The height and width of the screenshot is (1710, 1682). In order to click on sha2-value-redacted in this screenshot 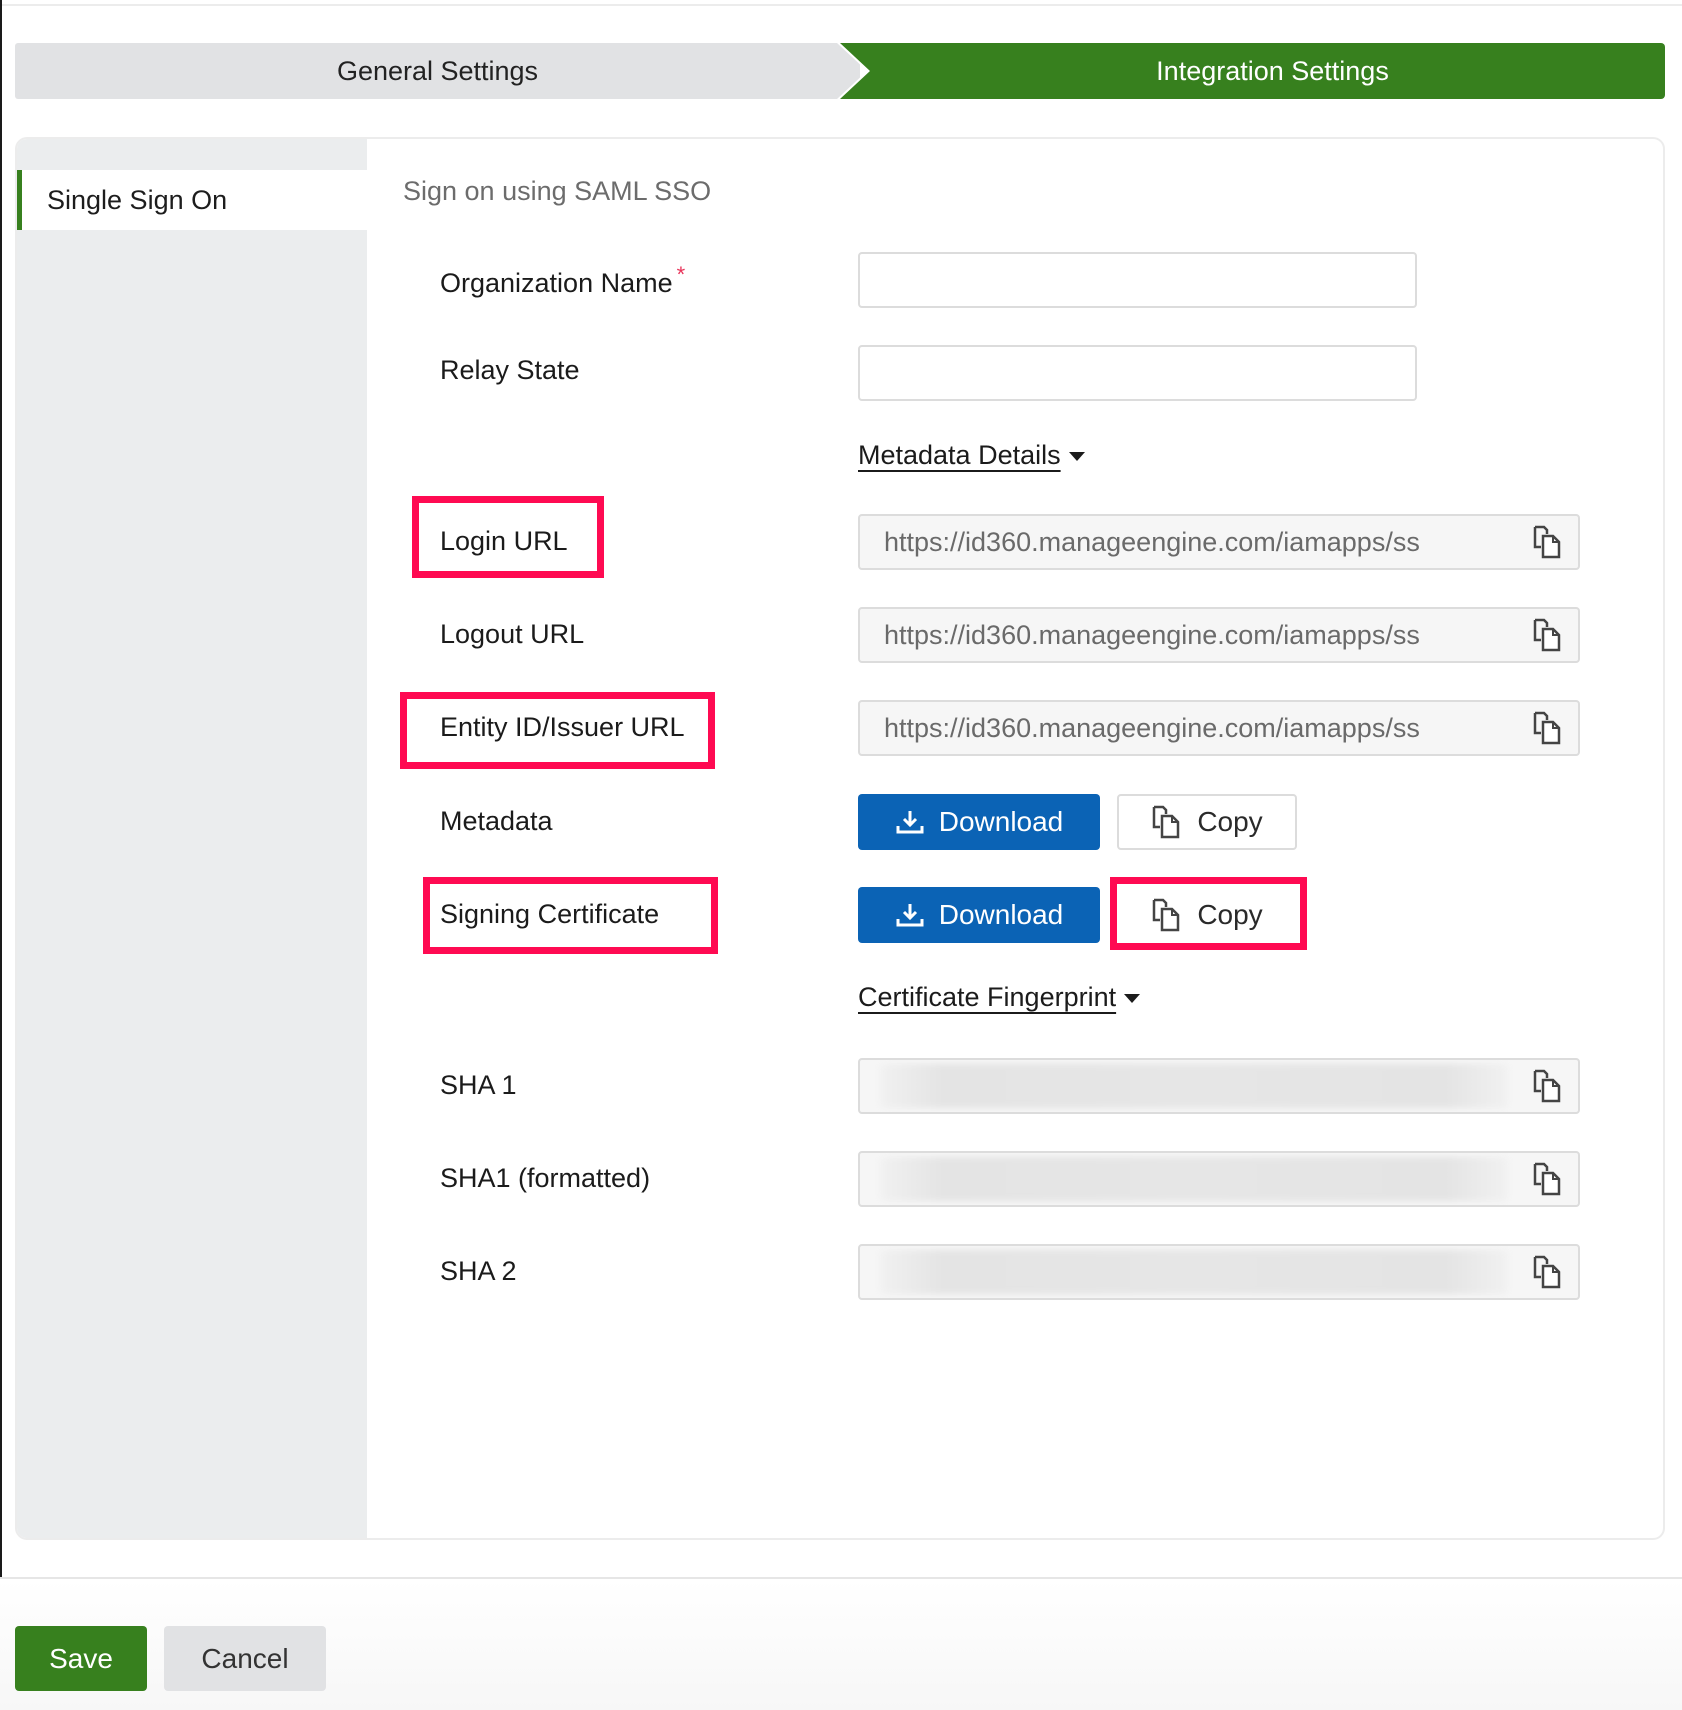, I will do `click(1194, 1272)`.